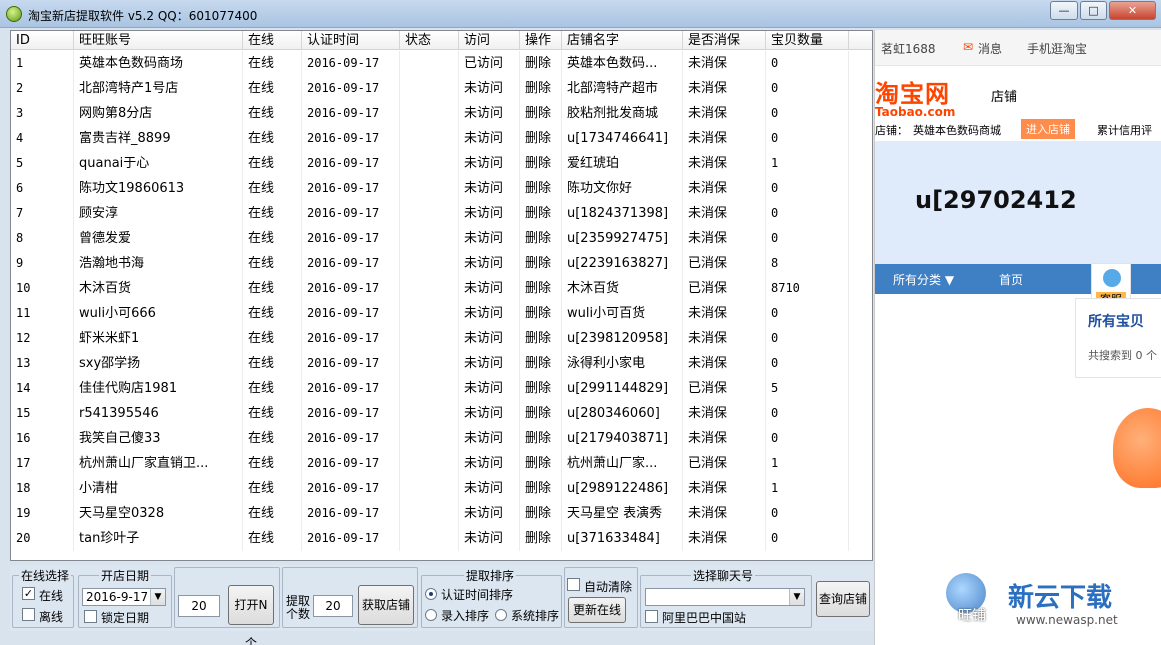  I want to click on header-col-consumer-protection: 是否消保, so click(724, 40).